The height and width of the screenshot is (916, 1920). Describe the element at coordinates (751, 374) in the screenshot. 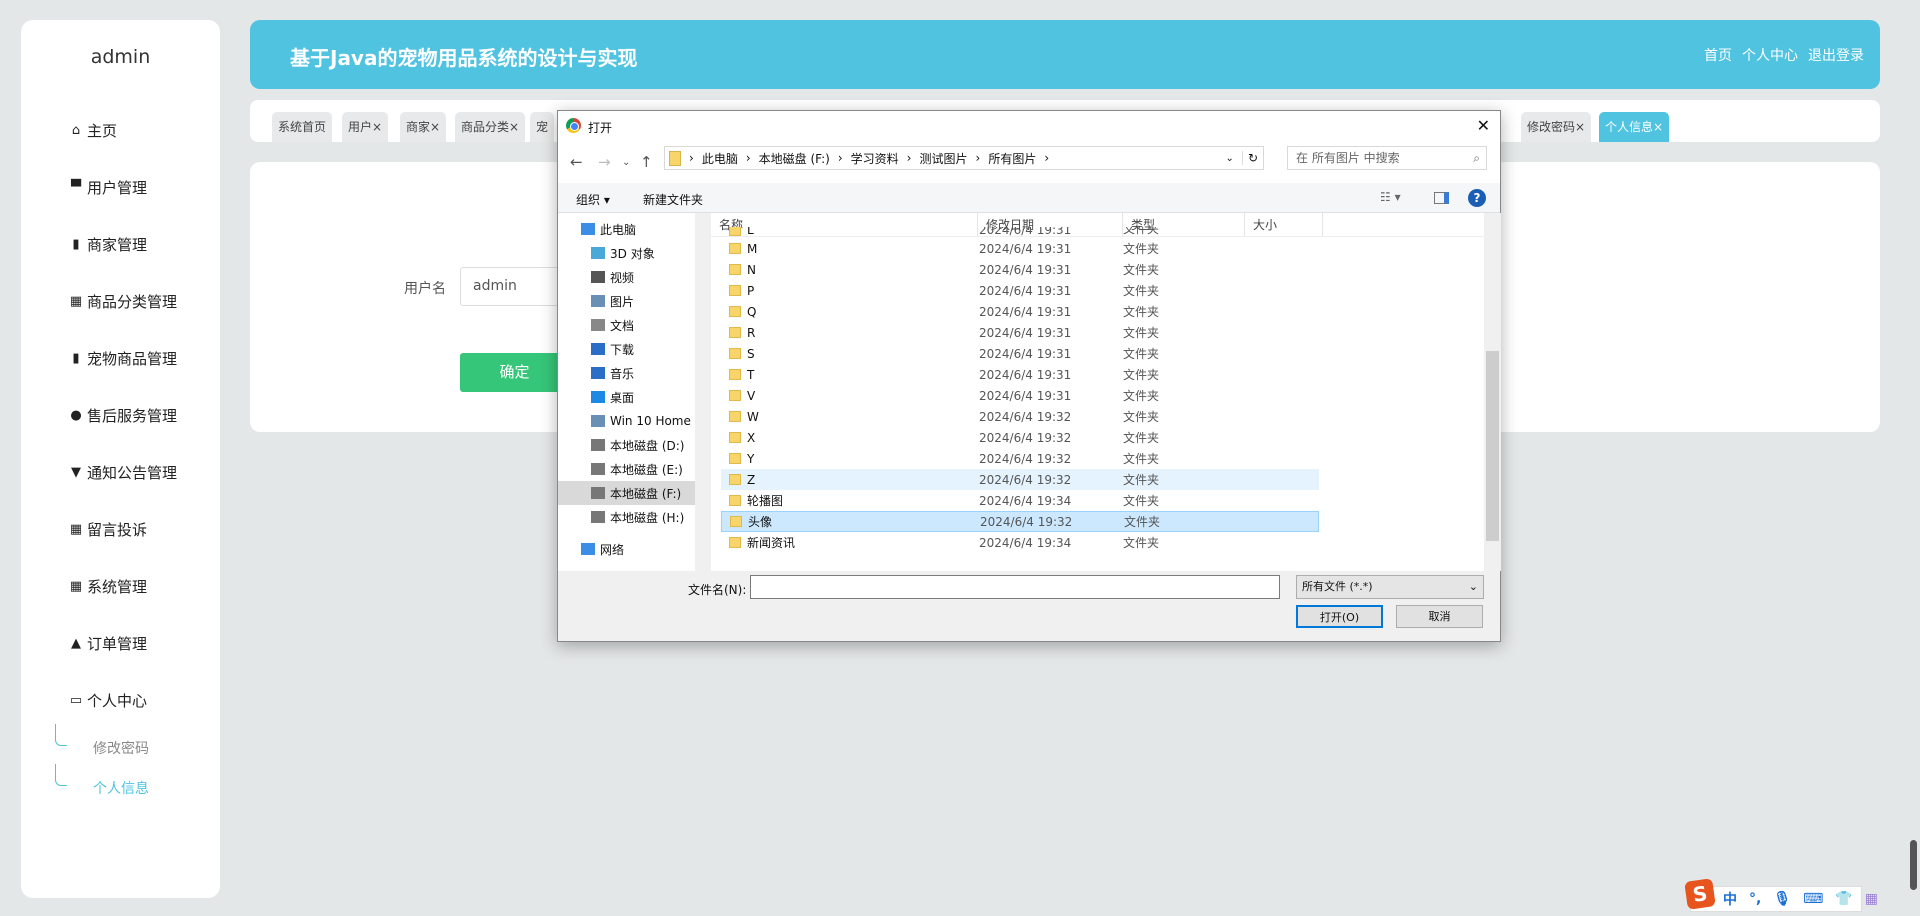

I see `file-name: T` at that location.